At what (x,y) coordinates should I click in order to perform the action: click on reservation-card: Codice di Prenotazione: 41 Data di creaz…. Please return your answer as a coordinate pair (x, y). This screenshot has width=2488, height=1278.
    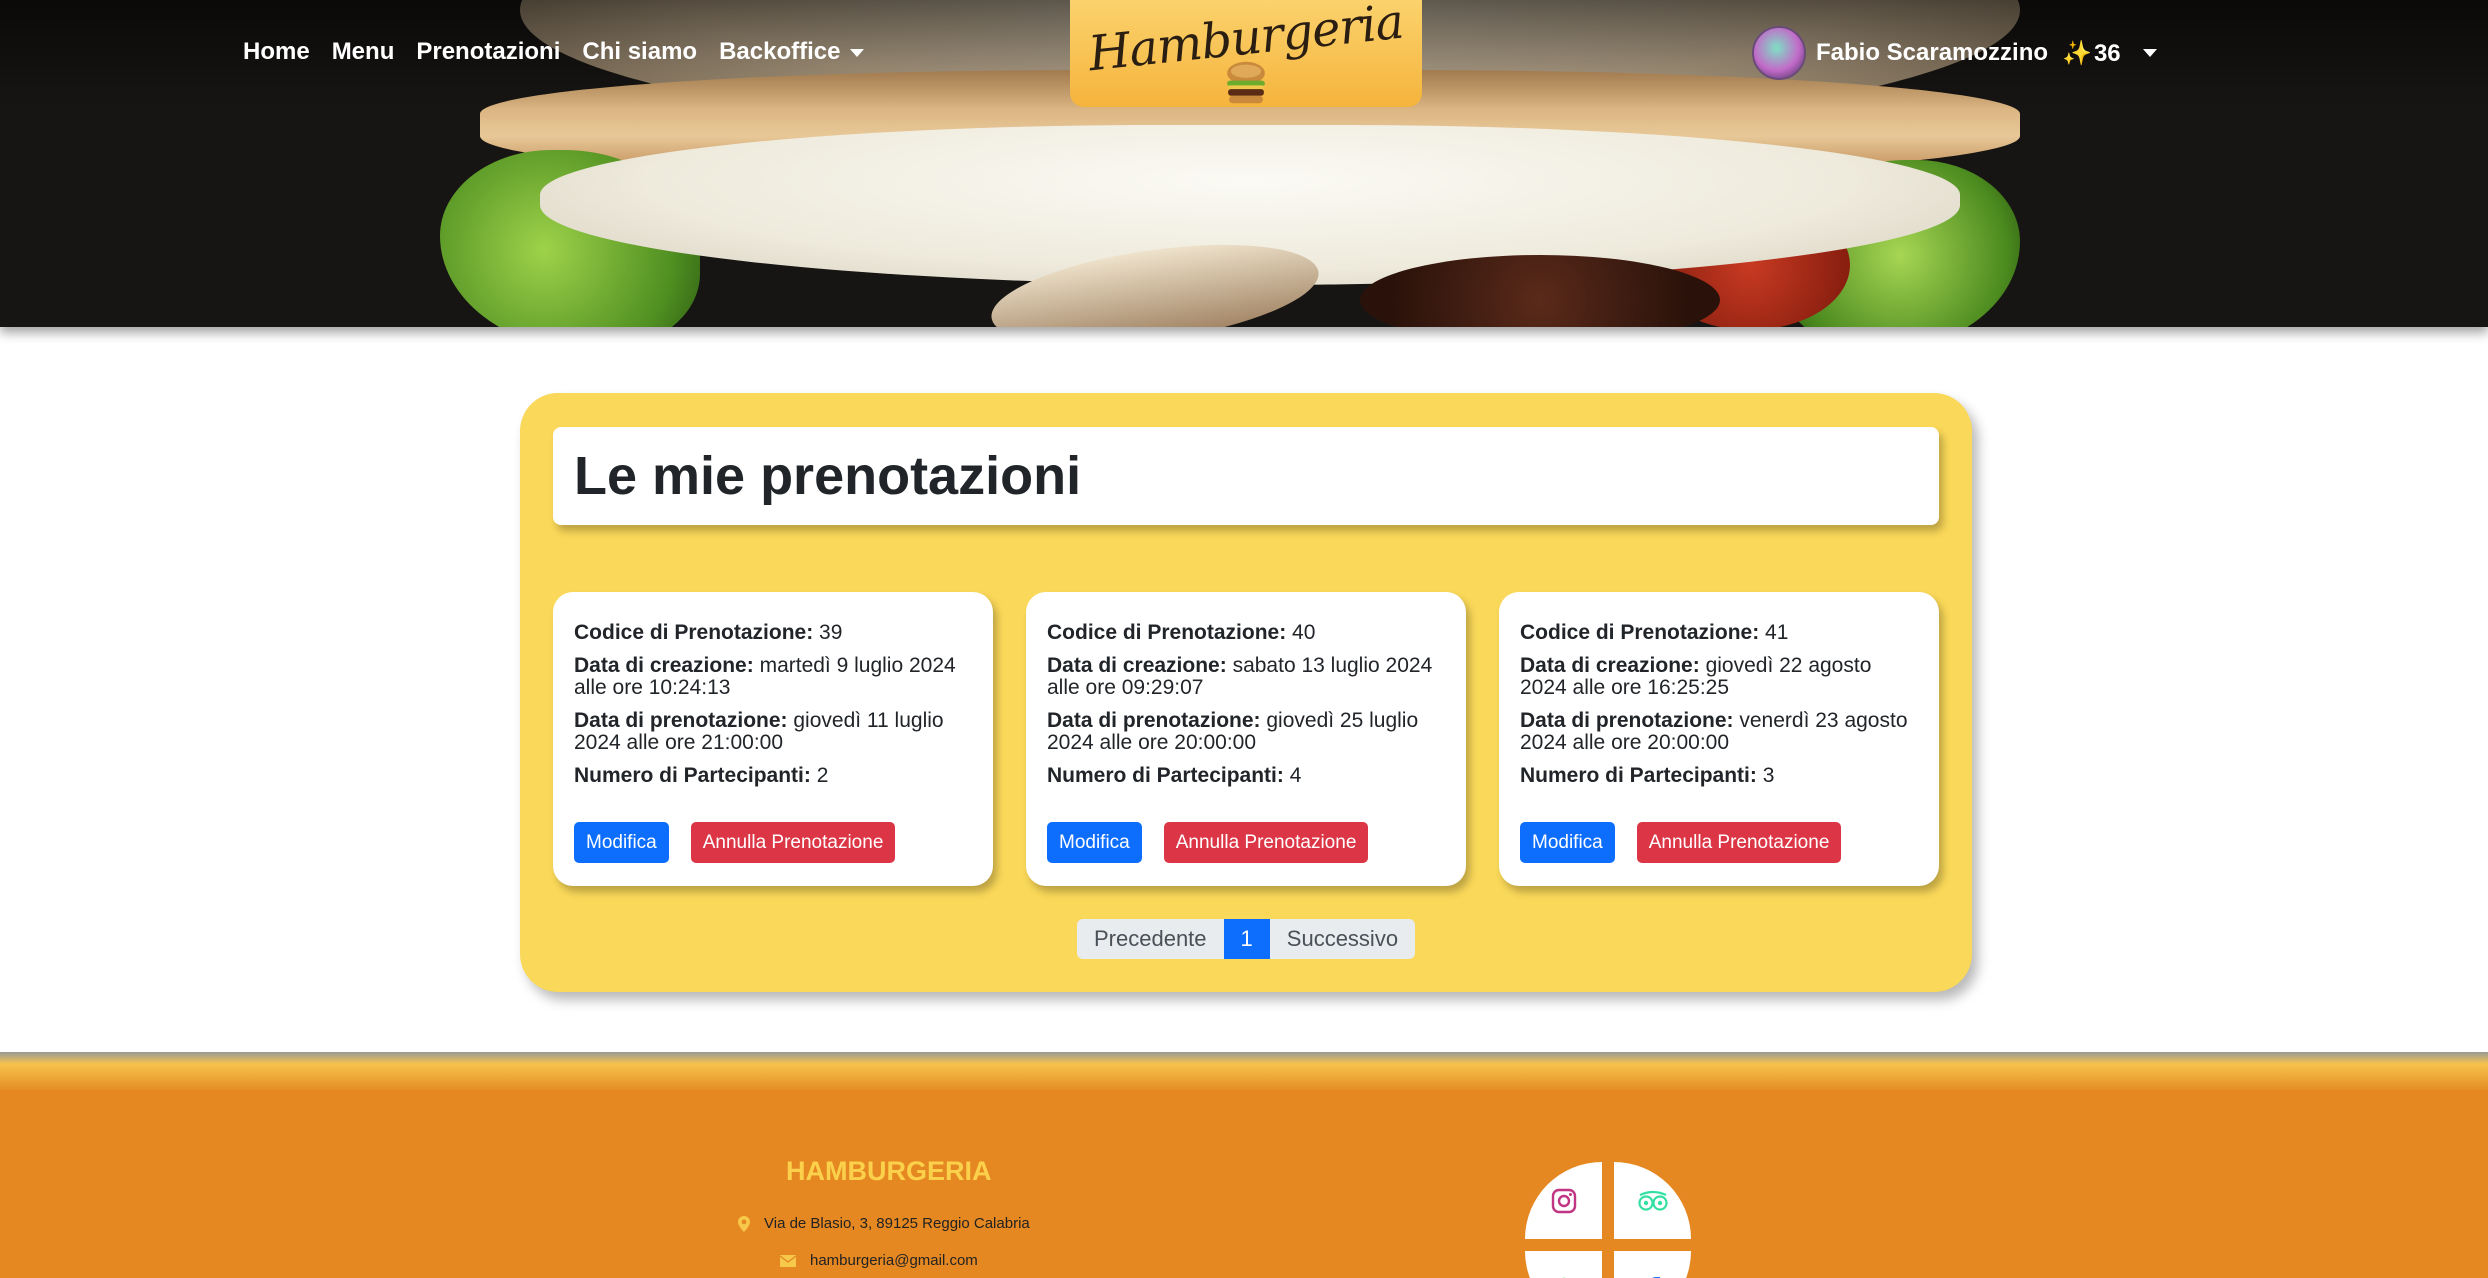
    Looking at the image, I should click on (1719, 739).